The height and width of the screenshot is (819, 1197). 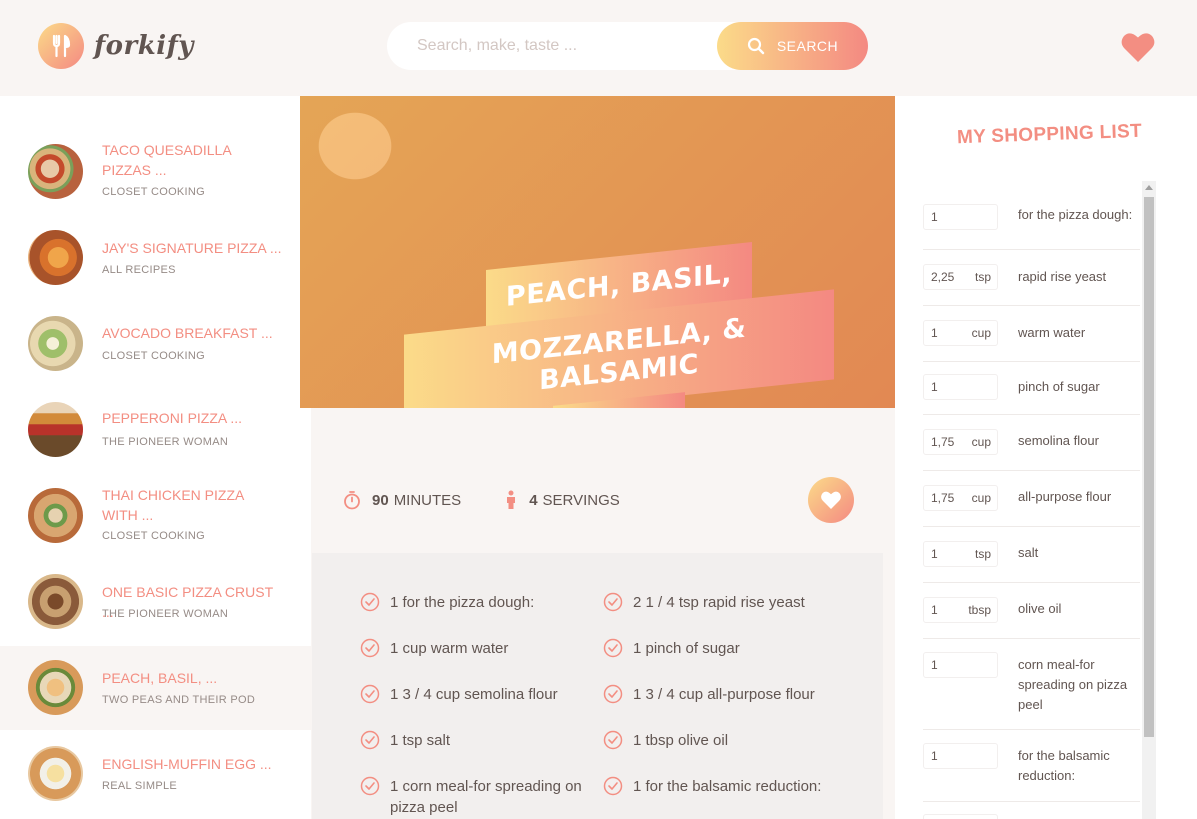 What do you see at coordinates (727, 786) in the screenshot?
I see `ingredient-text: 1 for the balsamic reduction:` at bounding box center [727, 786].